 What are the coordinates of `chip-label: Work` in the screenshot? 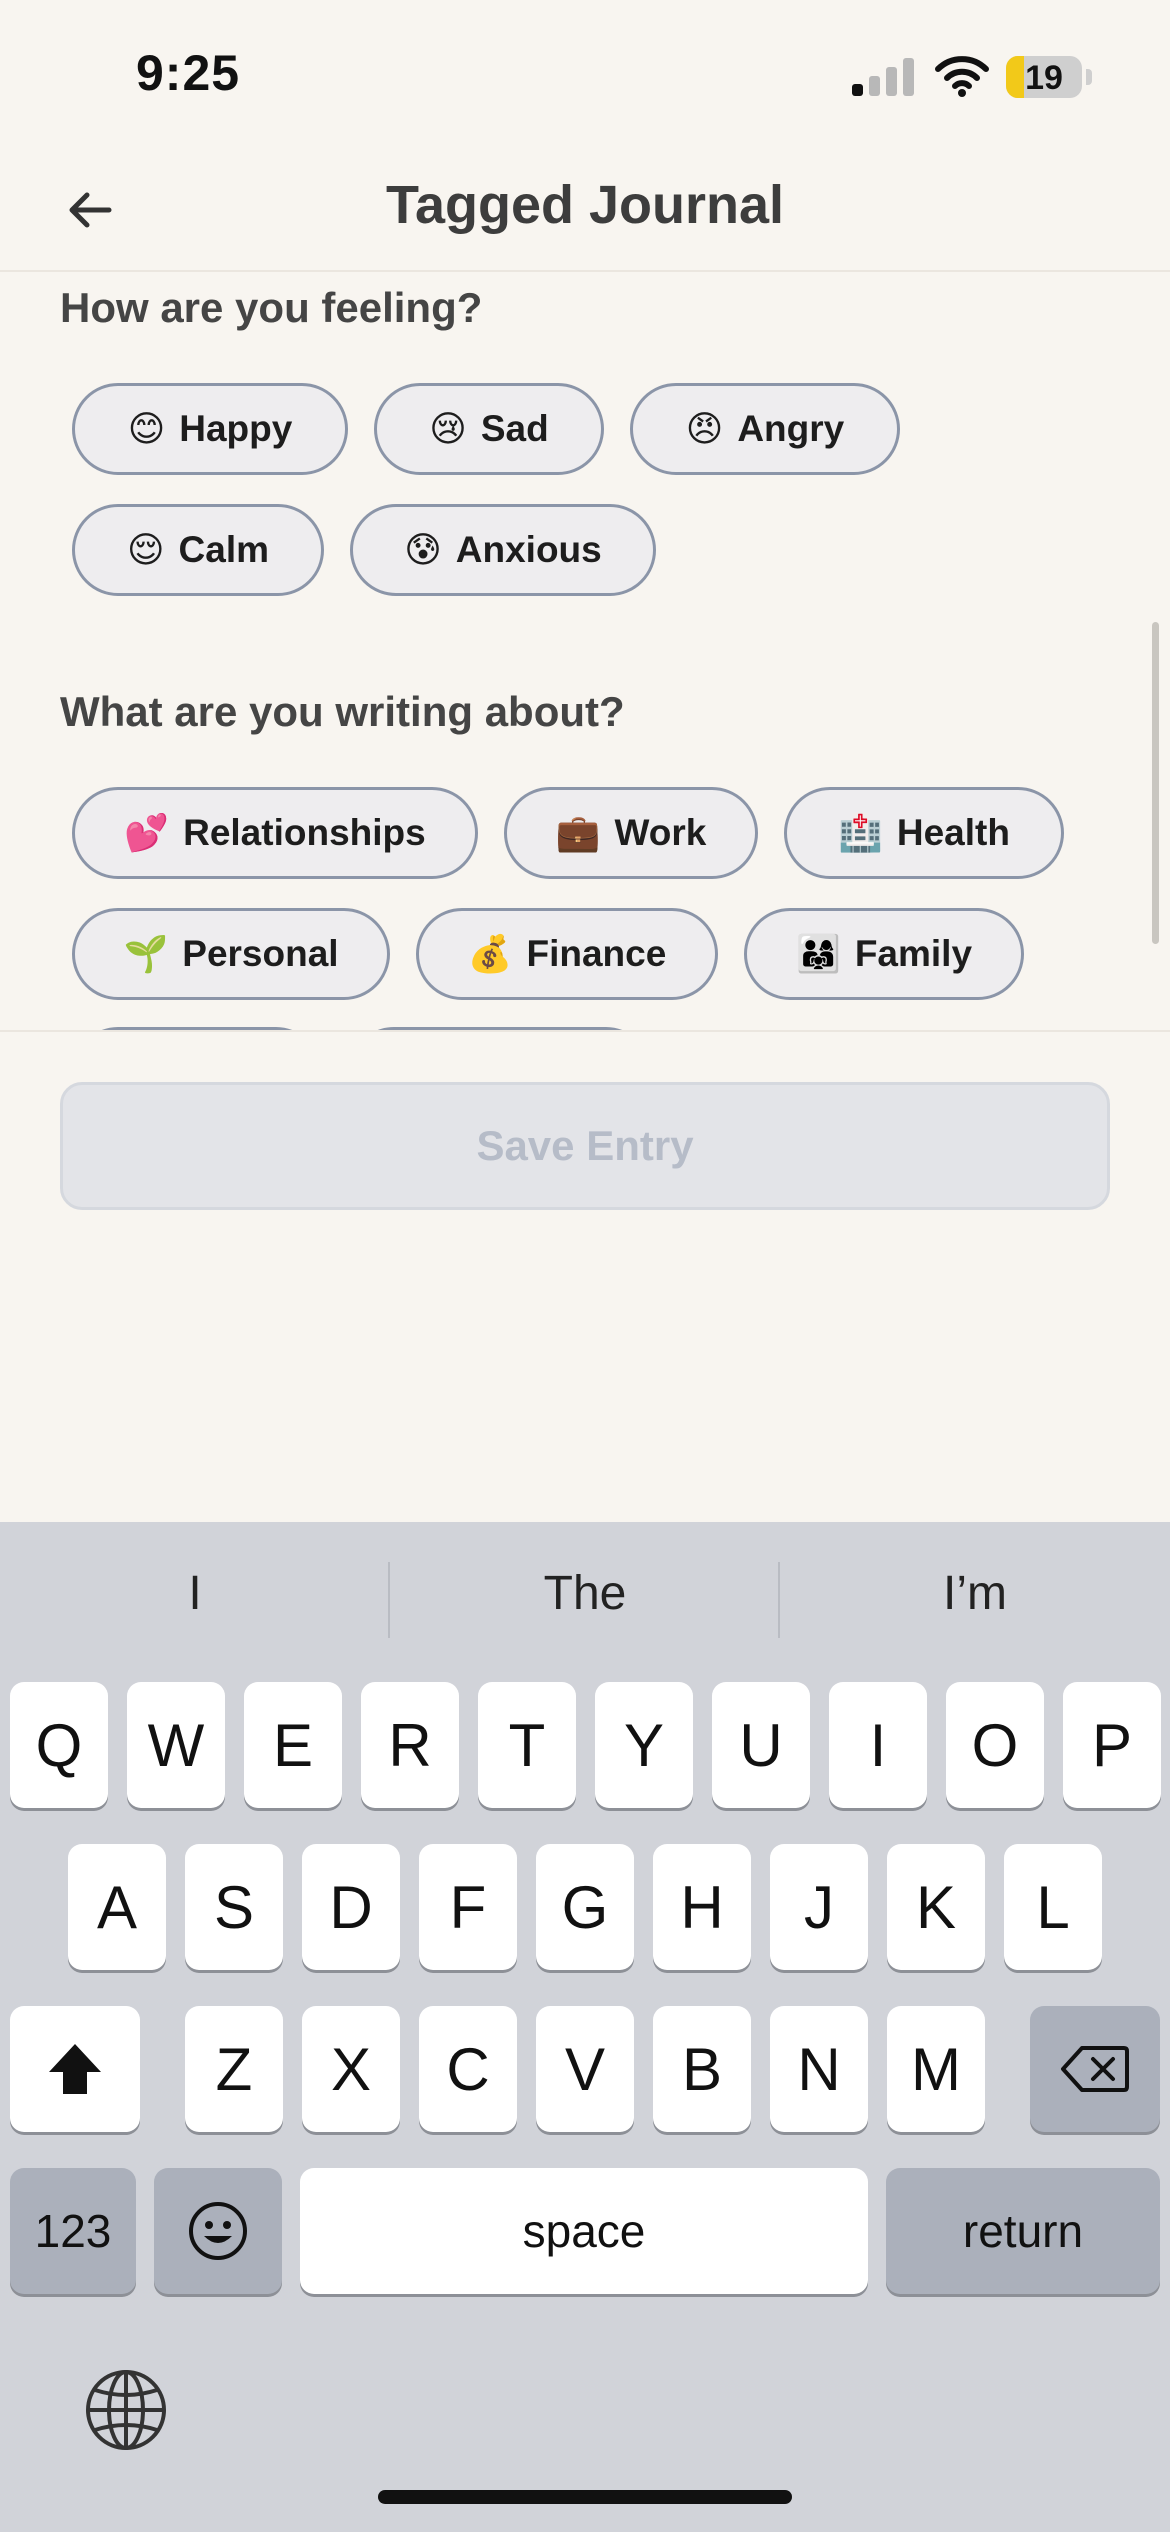 It's located at (660, 832).